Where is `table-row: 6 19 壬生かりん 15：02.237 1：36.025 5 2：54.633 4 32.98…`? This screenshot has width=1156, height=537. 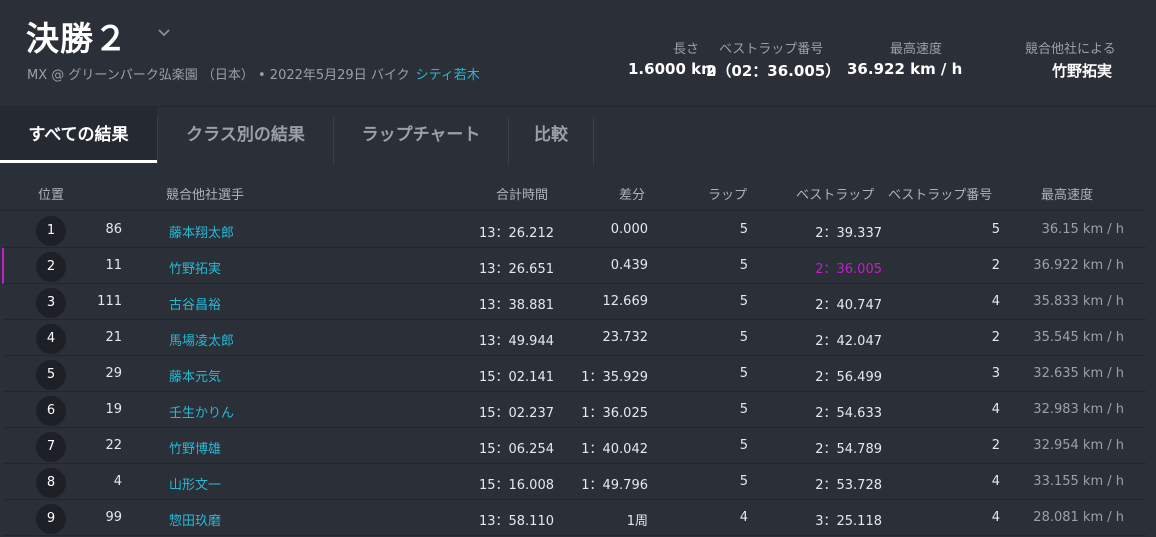 table-row: 6 19 壬生かりん 15：02.237 1：36.025 5 2：54.633 4 32.98… is located at coordinates (575, 410).